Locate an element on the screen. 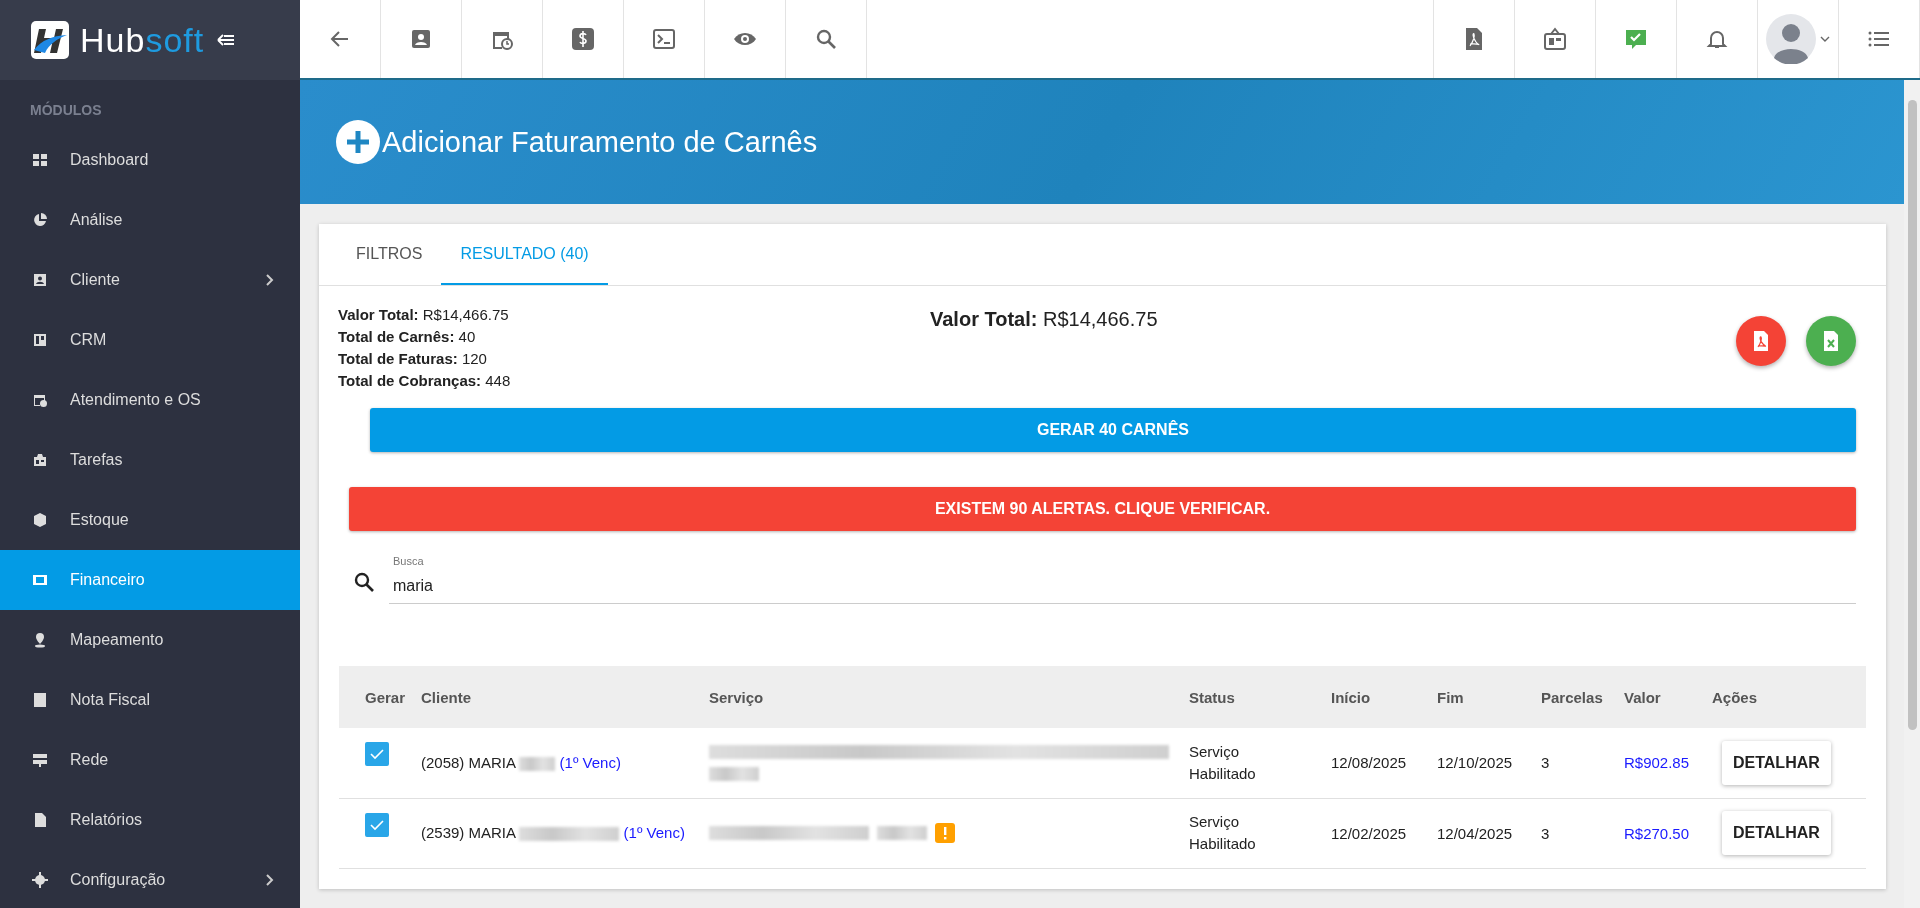  end-date: 12/04/2025 is located at coordinates (1475, 833).